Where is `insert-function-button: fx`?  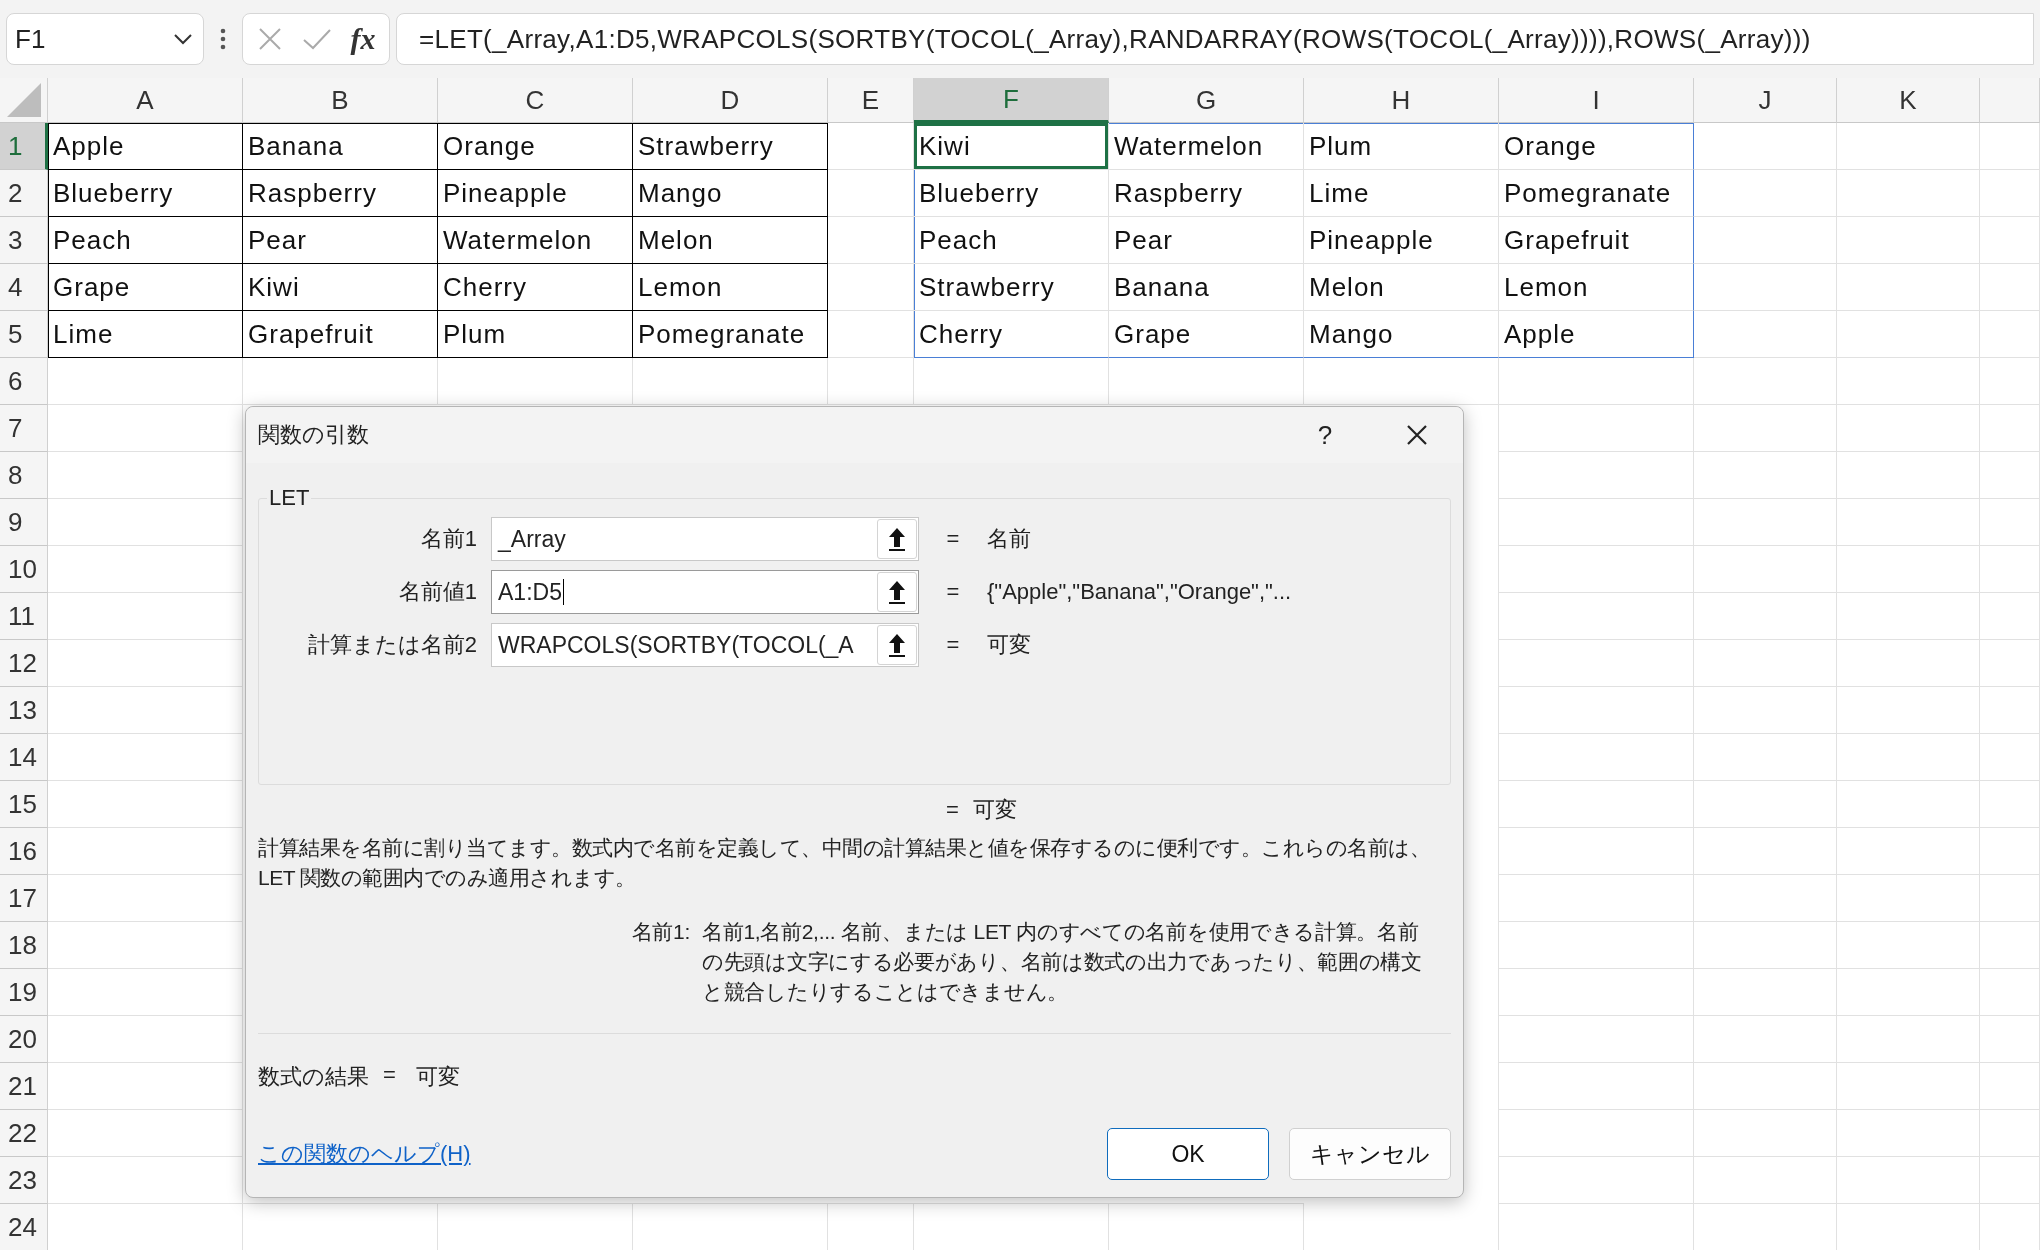
insert-function-button: fx is located at coordinates (363, 39).